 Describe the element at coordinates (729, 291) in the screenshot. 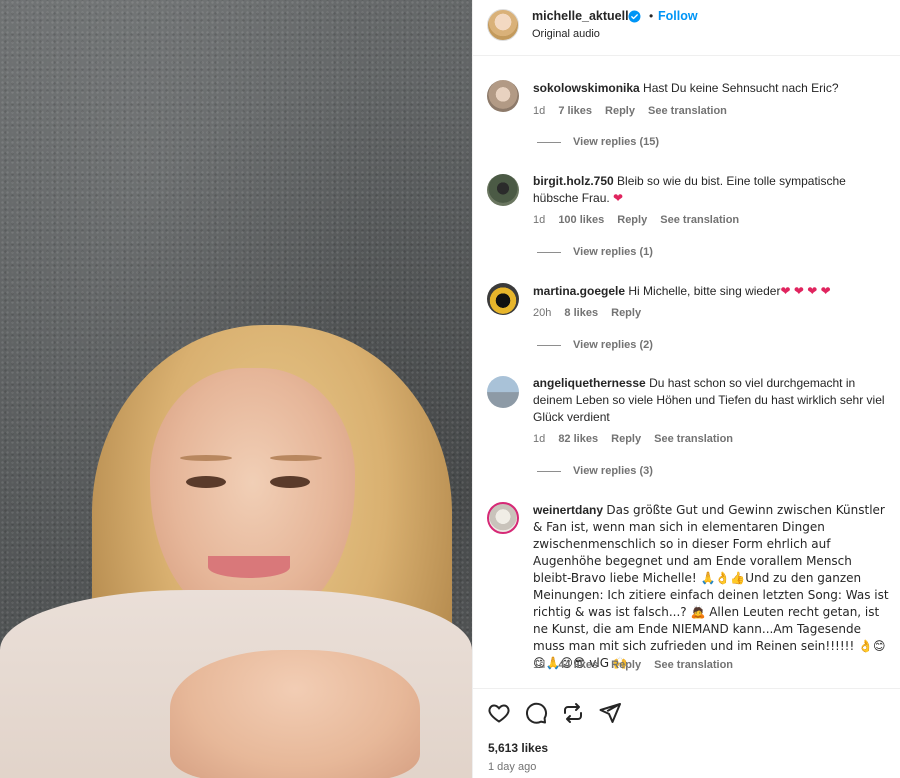

I see `comment-text: Hi Michelle, bitte sing wieder❤ ❤ ❤ ❤` at that location.